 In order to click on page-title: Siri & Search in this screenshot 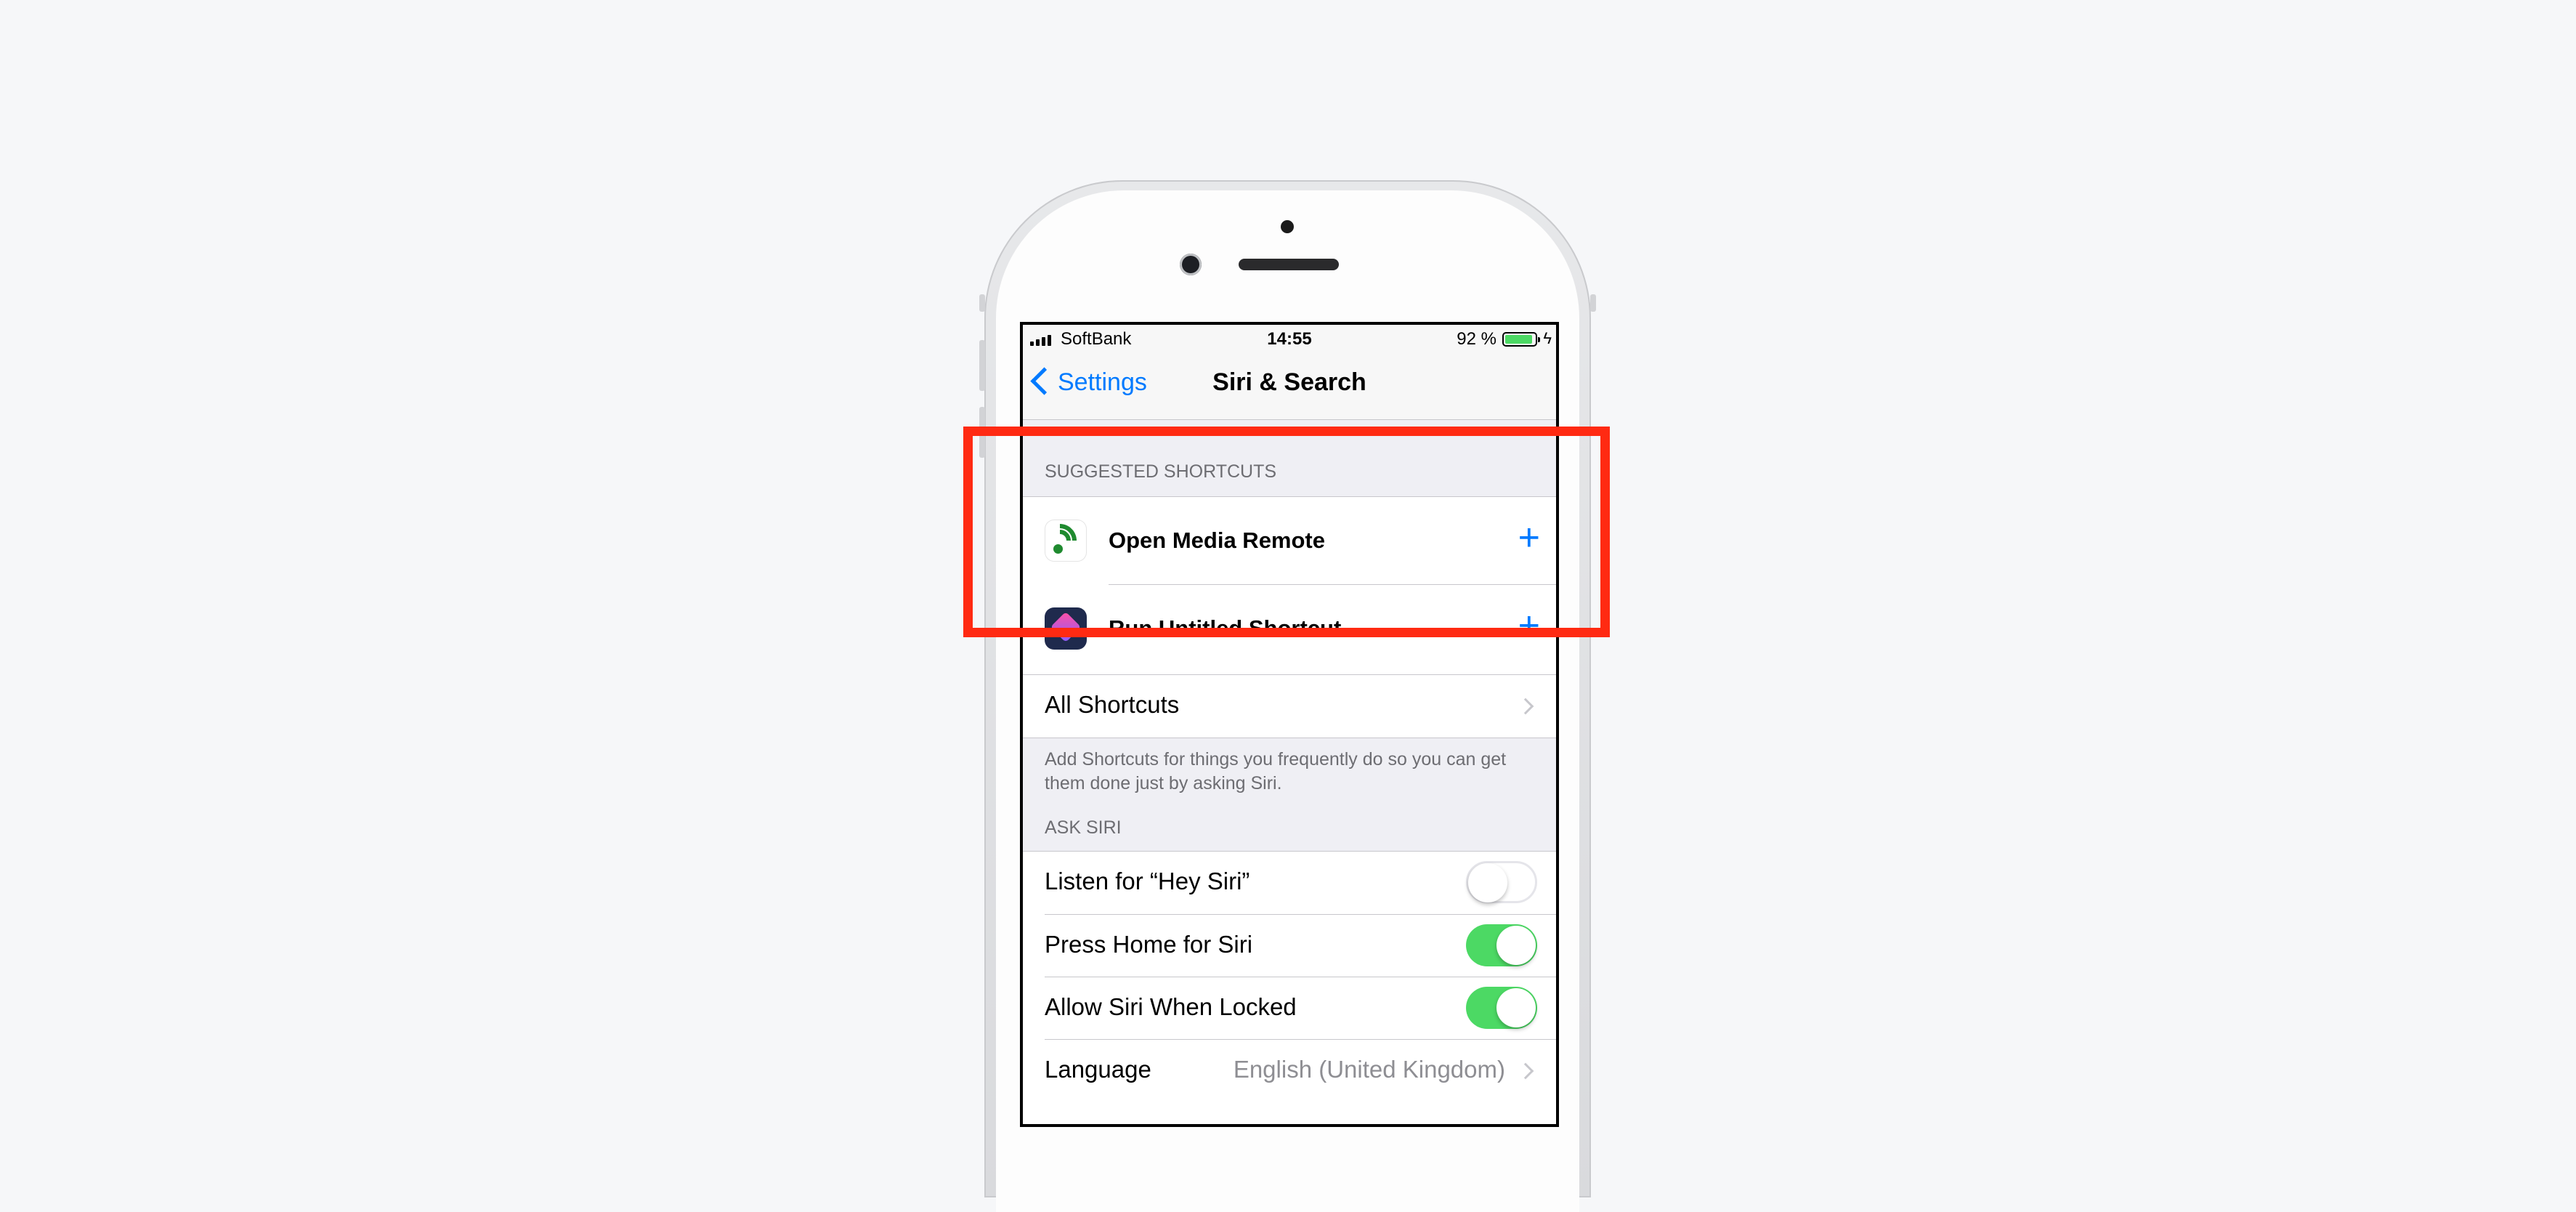, I will do `click(1289, 382)`.